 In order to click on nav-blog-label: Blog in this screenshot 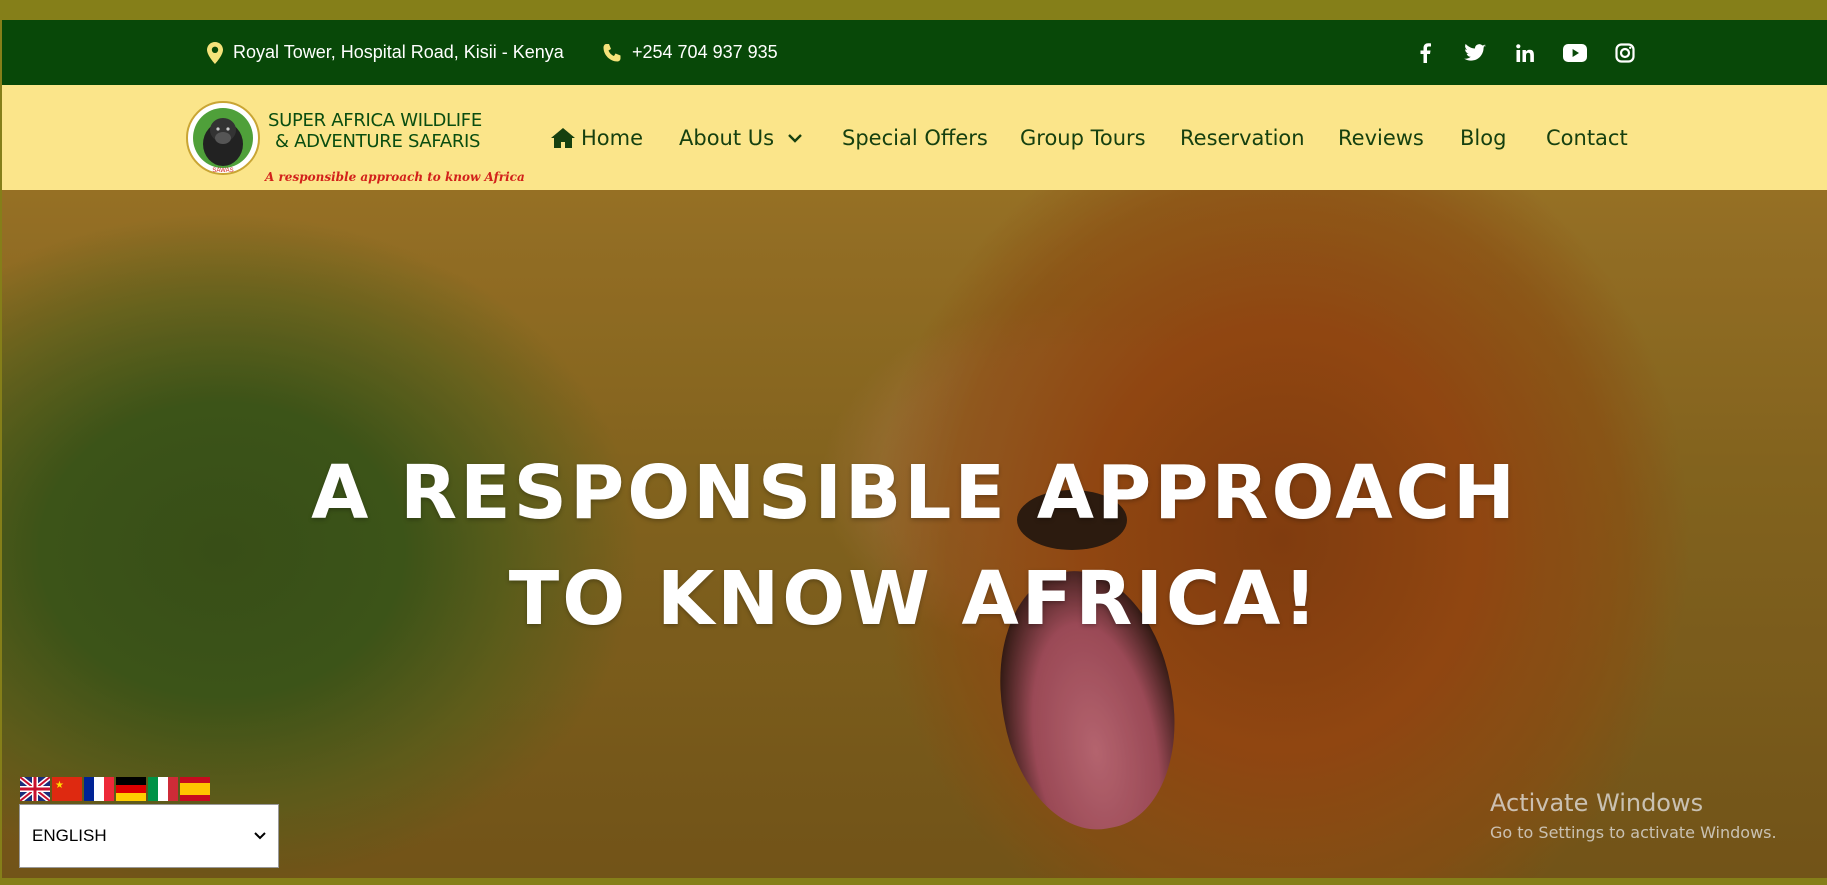, I will do `click(1483, 137)`.